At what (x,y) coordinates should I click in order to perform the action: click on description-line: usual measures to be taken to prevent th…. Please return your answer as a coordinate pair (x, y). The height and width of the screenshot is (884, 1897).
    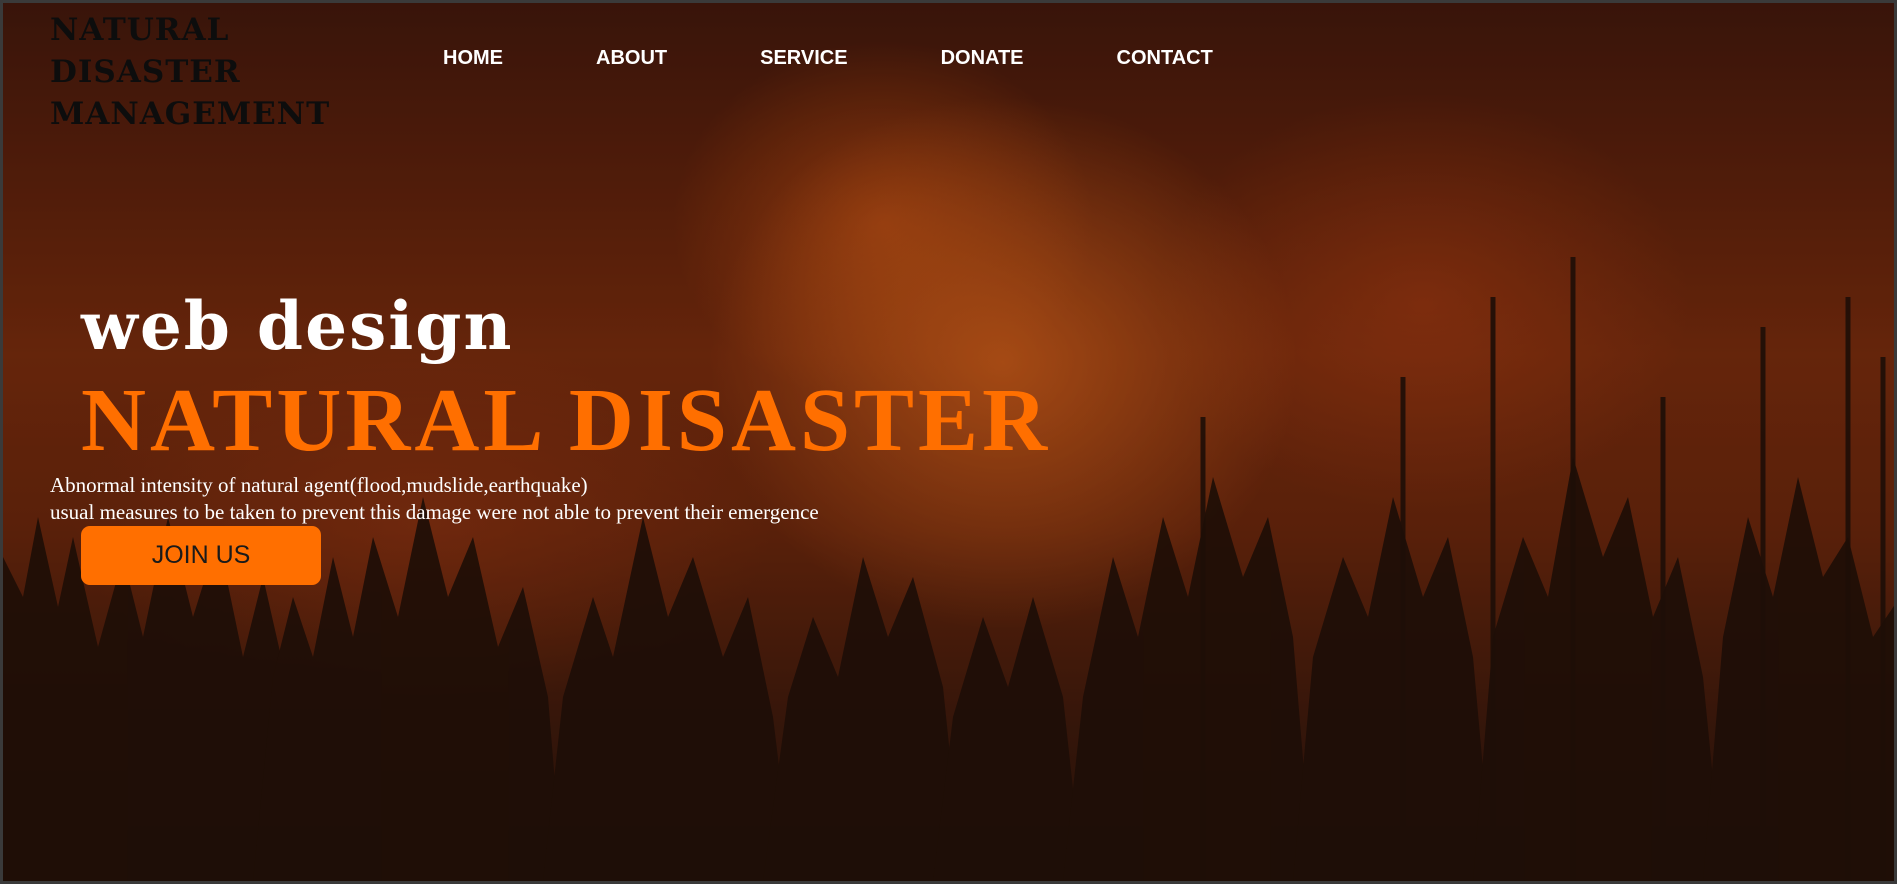
    Looking at the image, I should click on (434, 512).